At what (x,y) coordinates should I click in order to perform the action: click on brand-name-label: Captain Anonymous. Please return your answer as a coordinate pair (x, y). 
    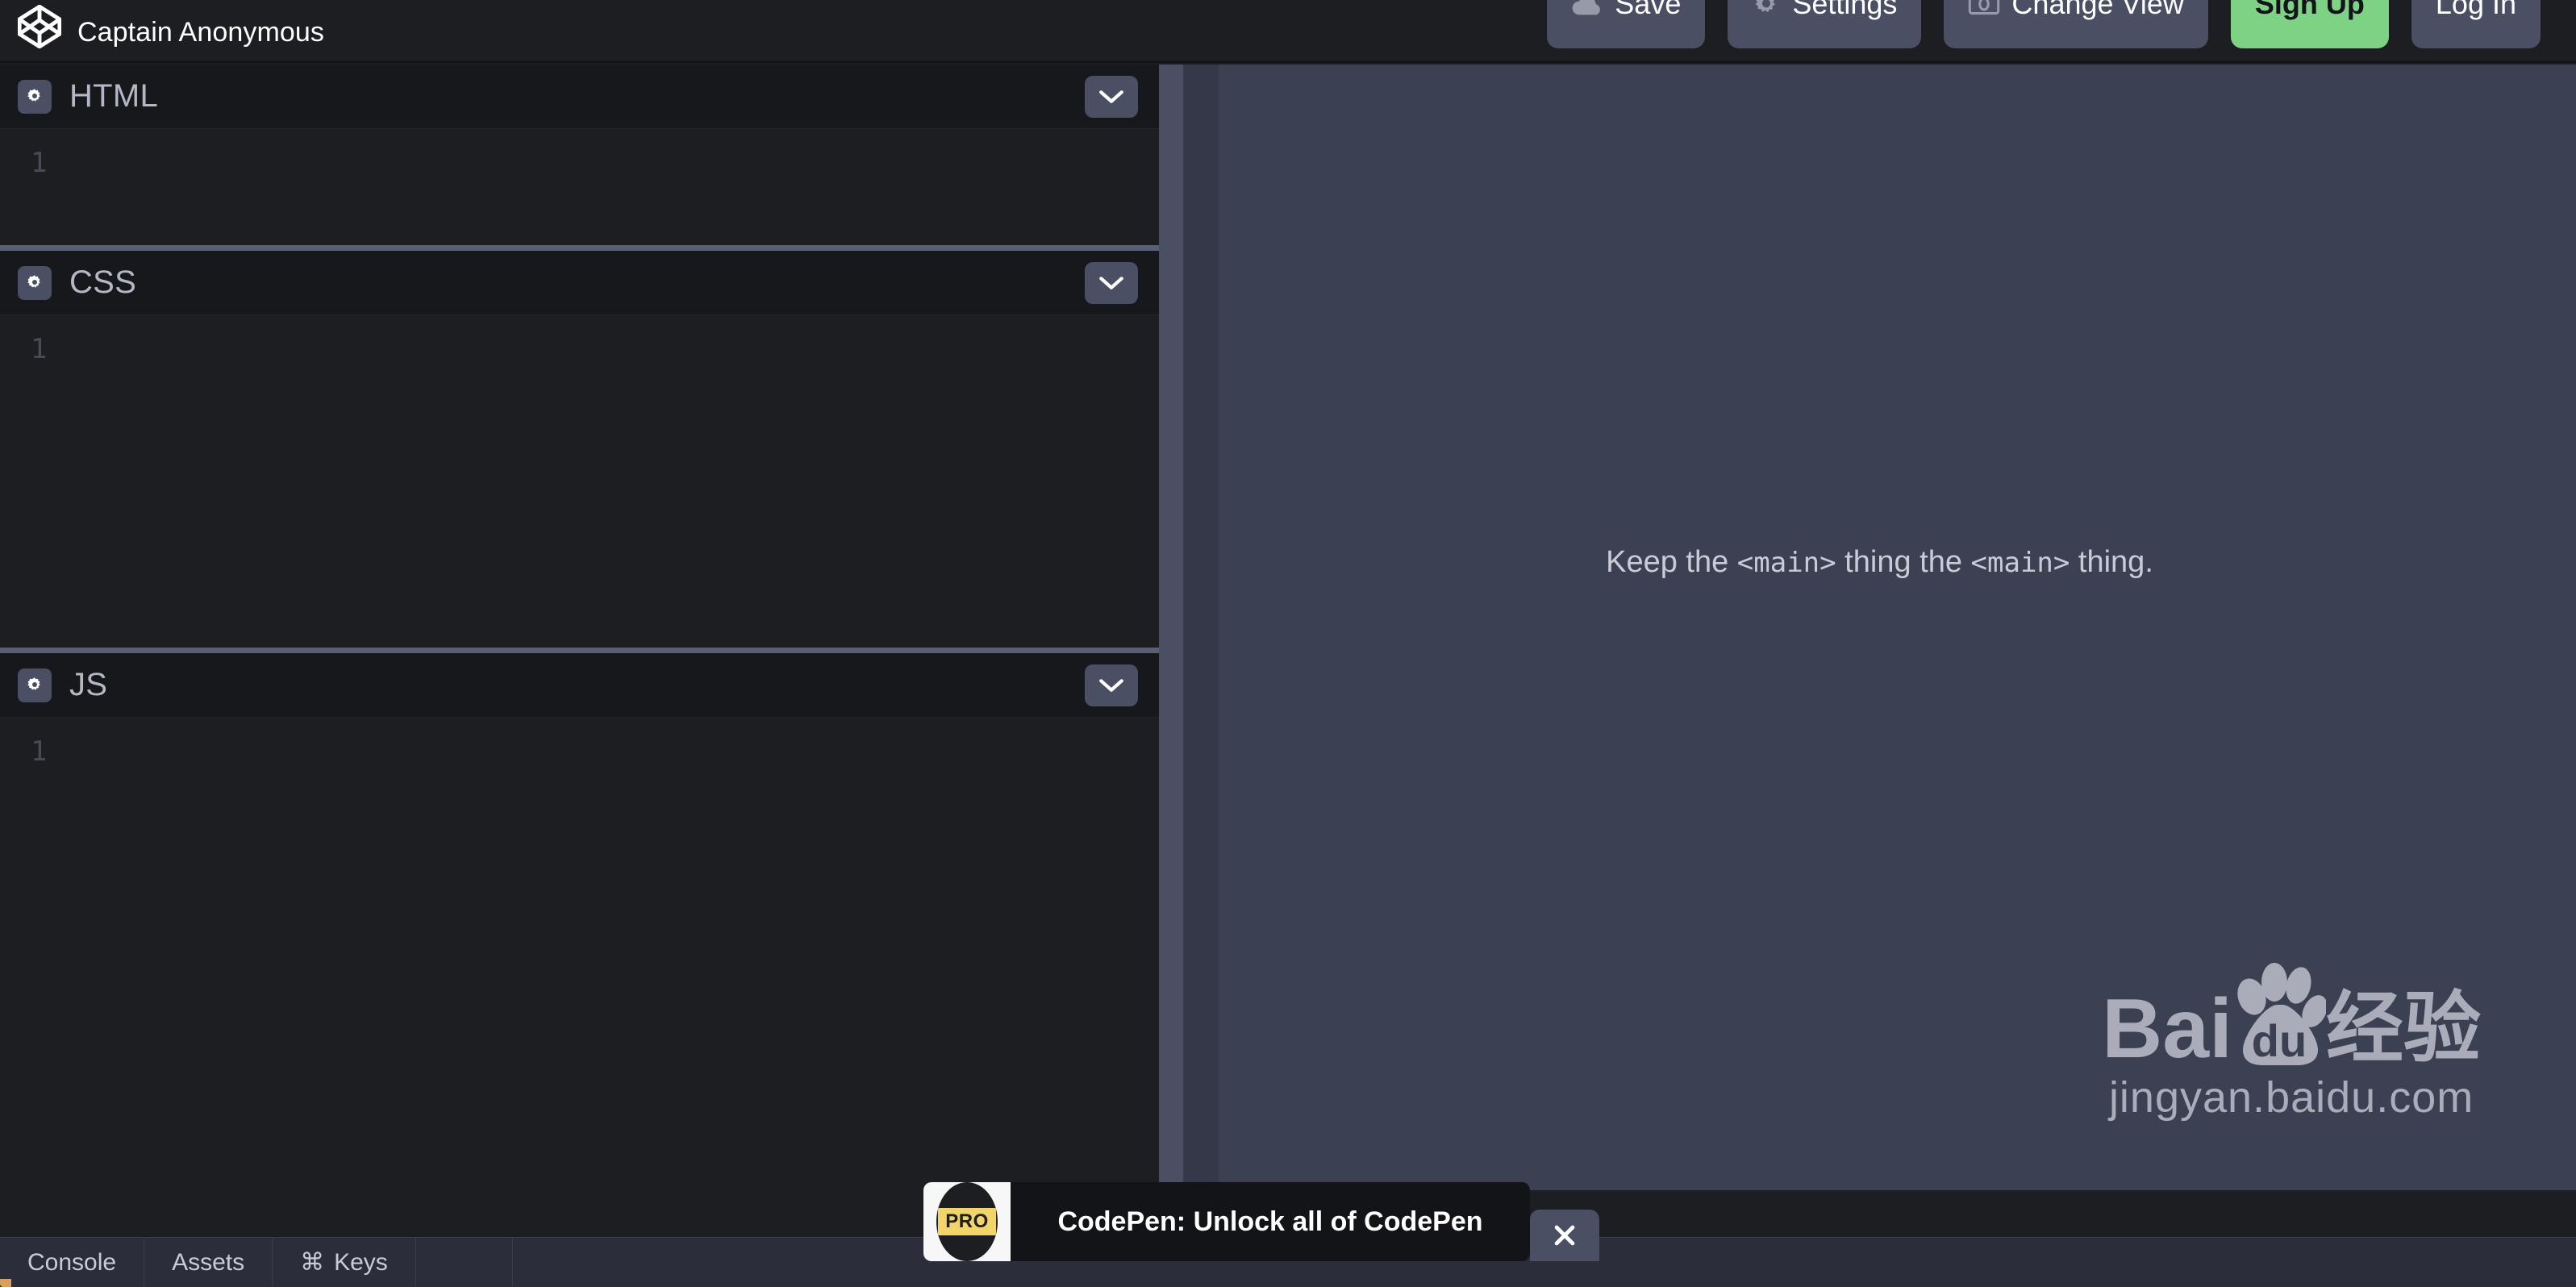
    Looking at the image, I should click on (201, 32).